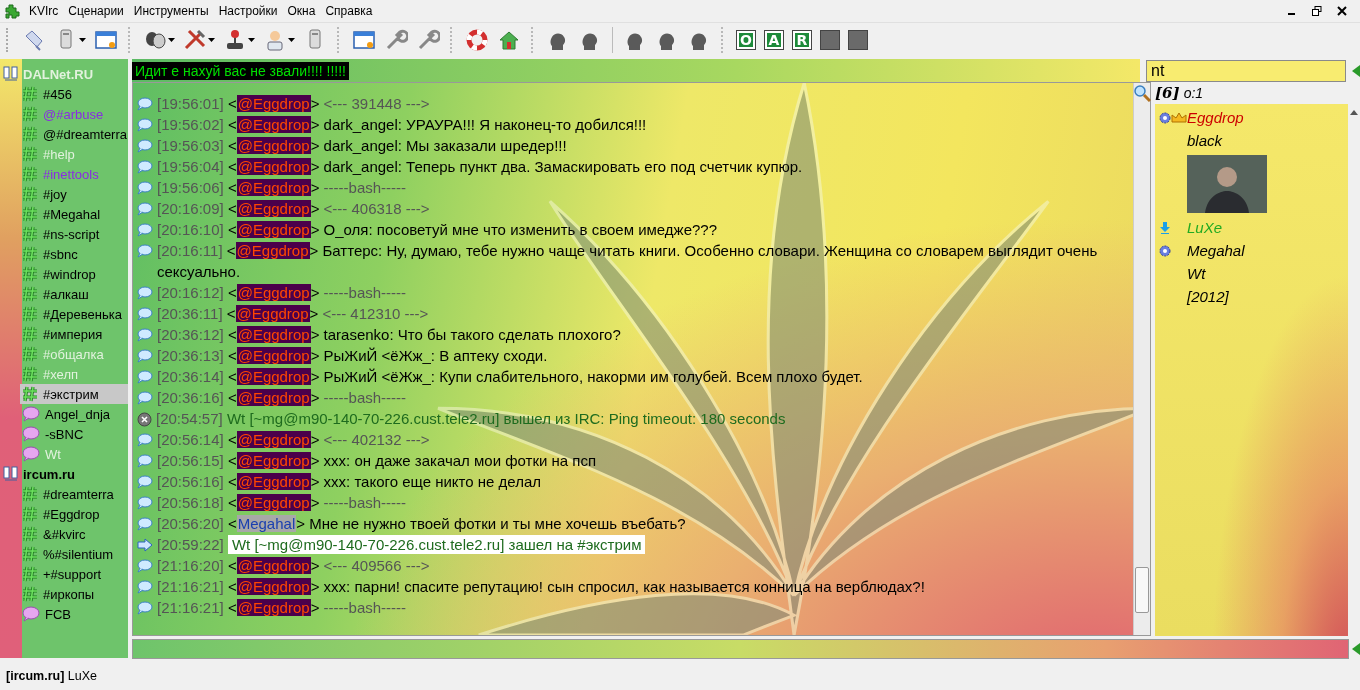 The image size is (1360, 690). I want to click on join-message: [20:59:22] Wt [~mg@m90-140-70-226.cust.tele2.ru] зашел на #экстрим, so click(401, 544).